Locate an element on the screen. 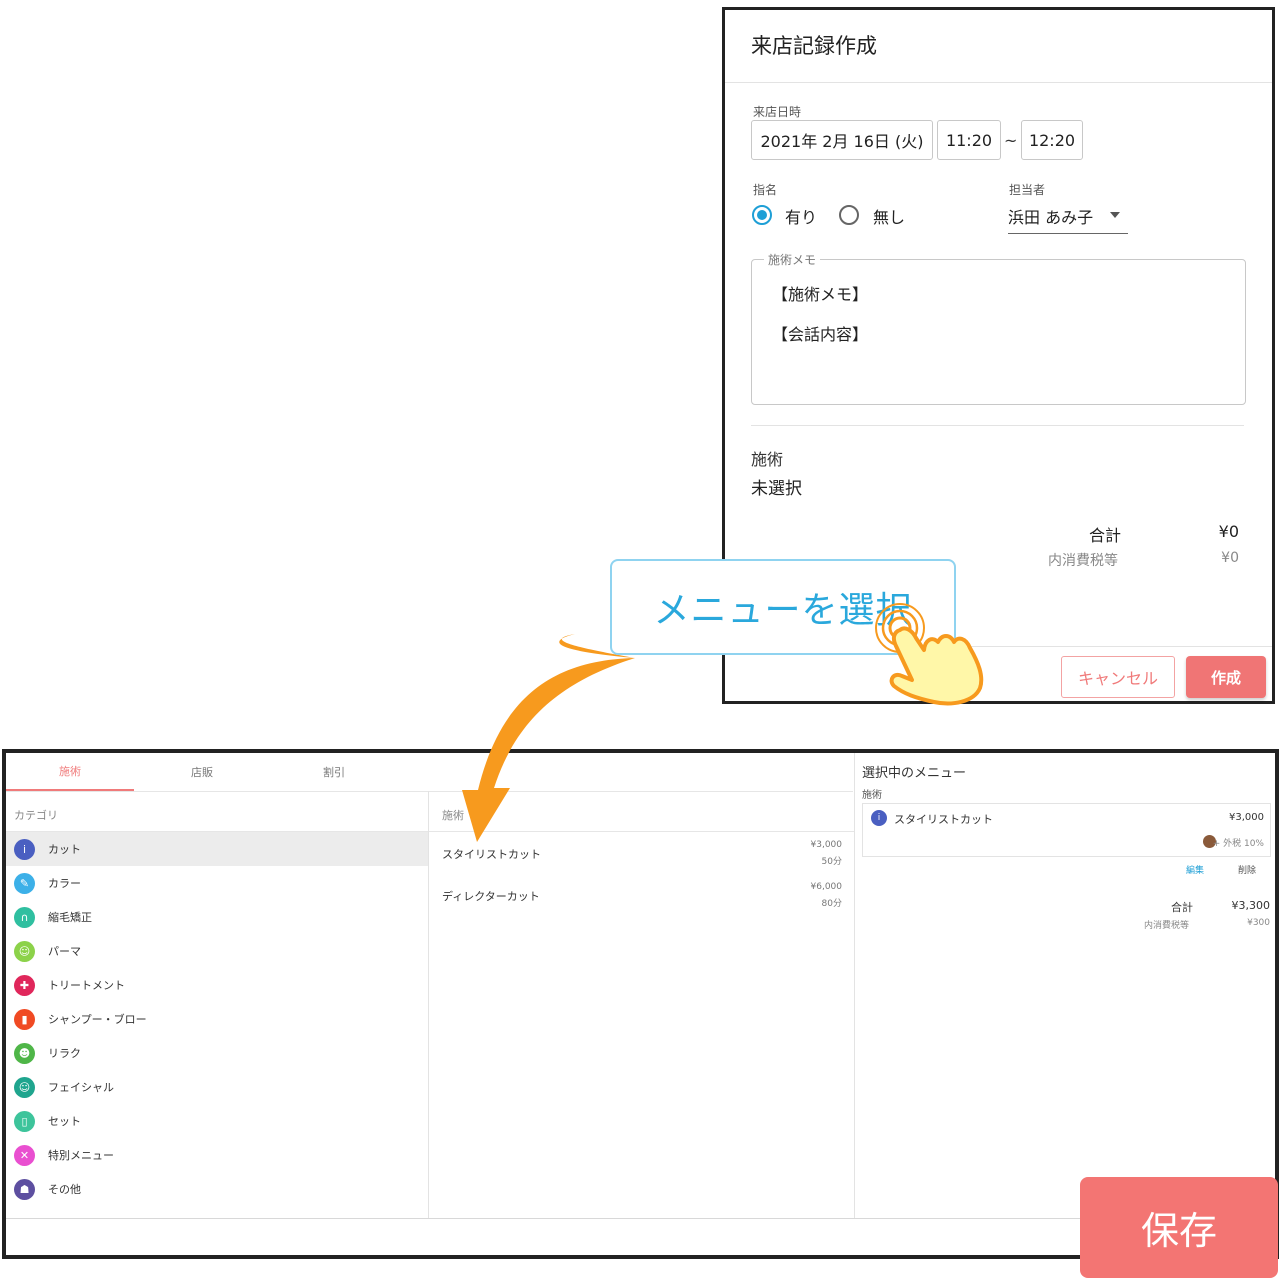 The height and width of the screenshot is (1280, 1280). dialog-title: 来店記録作成 is located at coordinates (814, 46).